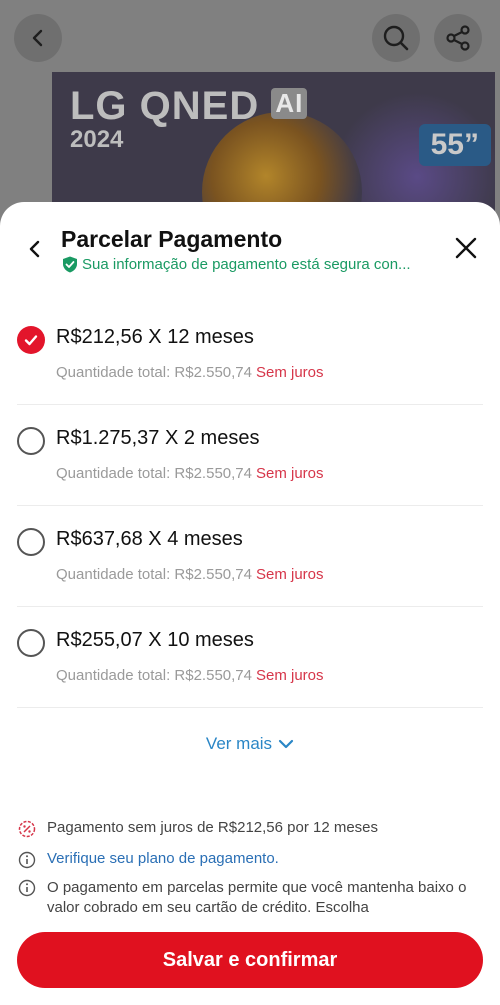 This screenshot has width=500, height=1005. I want to click on installment-amount: R$255,07 X 10 meses, so click(155, 640).